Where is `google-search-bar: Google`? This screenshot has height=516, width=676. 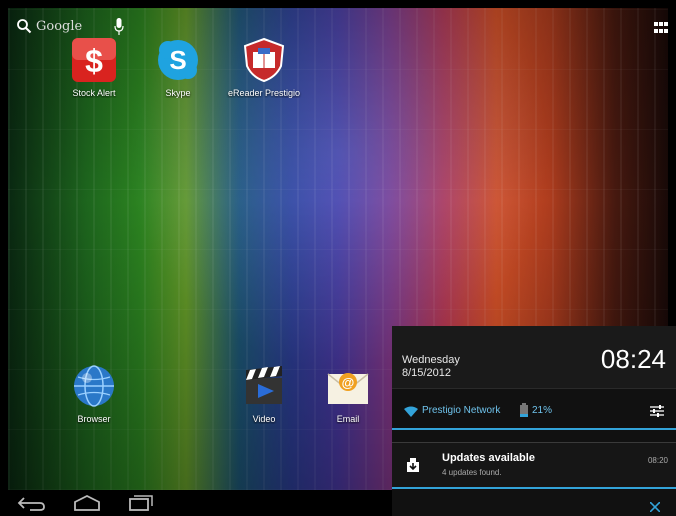 google-search-bar: Google is located at coordinates (49, 26).